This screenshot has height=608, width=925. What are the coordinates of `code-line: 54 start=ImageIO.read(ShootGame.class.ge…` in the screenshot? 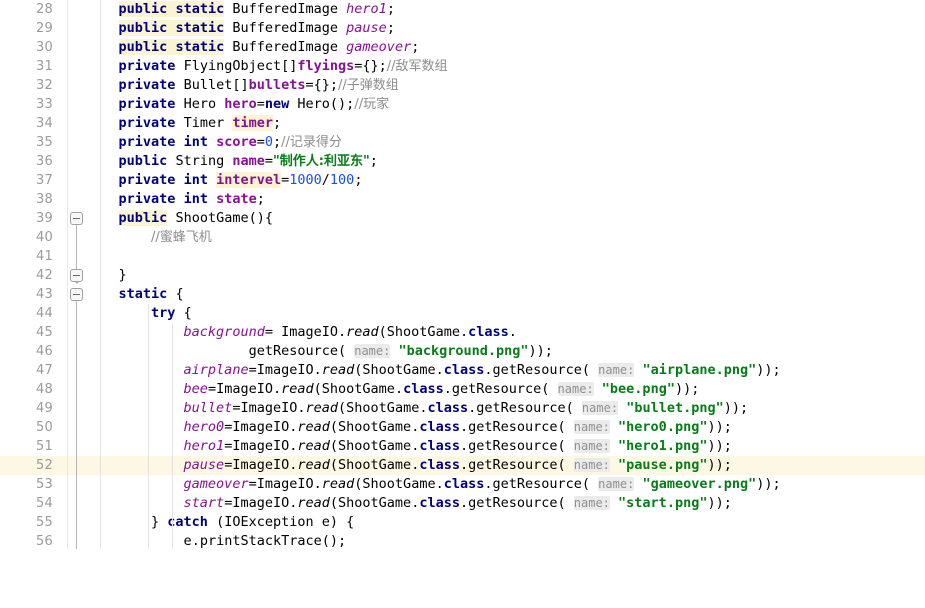 It's located at (462, 503).